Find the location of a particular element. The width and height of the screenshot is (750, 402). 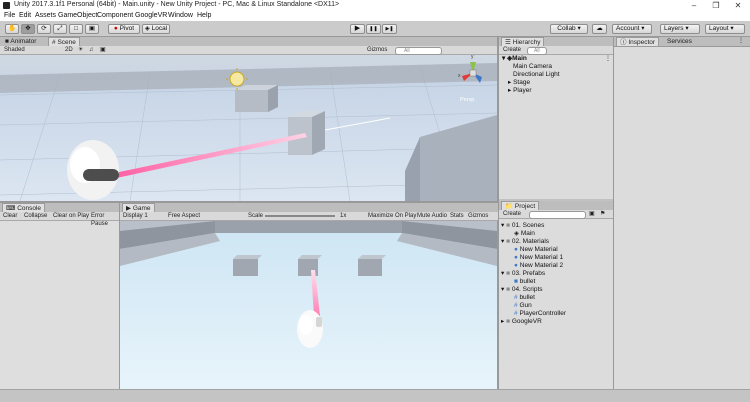

play-button: ▶ is located at coordinates (357, 29).